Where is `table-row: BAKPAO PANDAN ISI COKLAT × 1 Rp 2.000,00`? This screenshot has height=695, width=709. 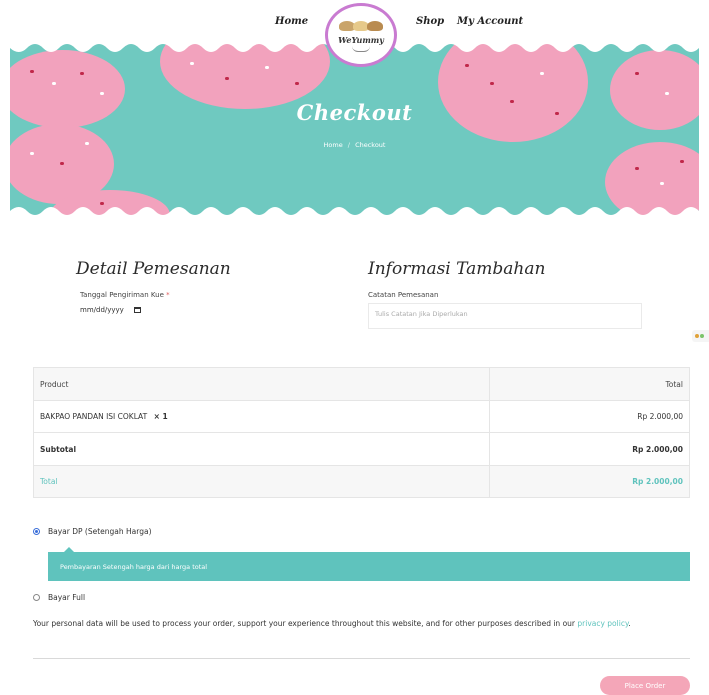 table-row: BAKPAO PANDAN ISI COKLAT × 1 Rp 2.000,00 is located at coordinates (361, 416).